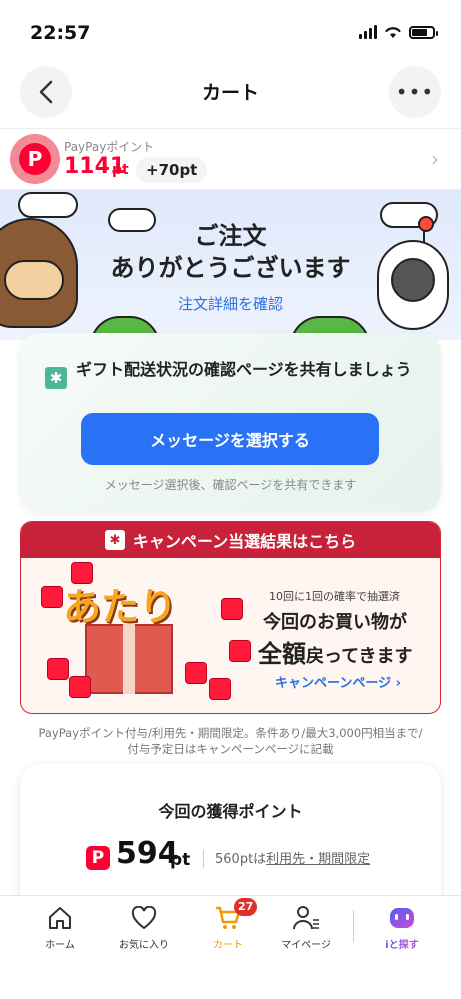 The image size is (461, 999). Describe the element at coordinates (230, 159) in the screenshot. I see `paypay-points-bar: P PayPayポイント 1141 pt +70pt ›` at that location.